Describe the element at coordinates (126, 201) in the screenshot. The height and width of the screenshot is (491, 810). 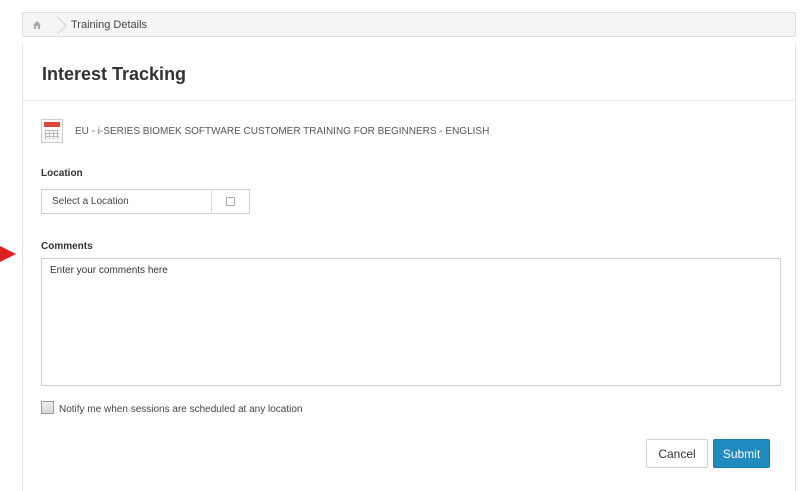
I see `location-select-value: Select a Location` at that location.